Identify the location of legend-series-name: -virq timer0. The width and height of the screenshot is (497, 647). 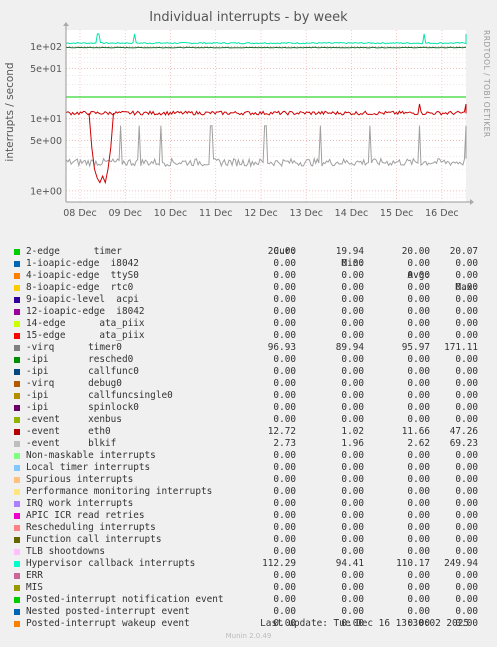
(74, 347).